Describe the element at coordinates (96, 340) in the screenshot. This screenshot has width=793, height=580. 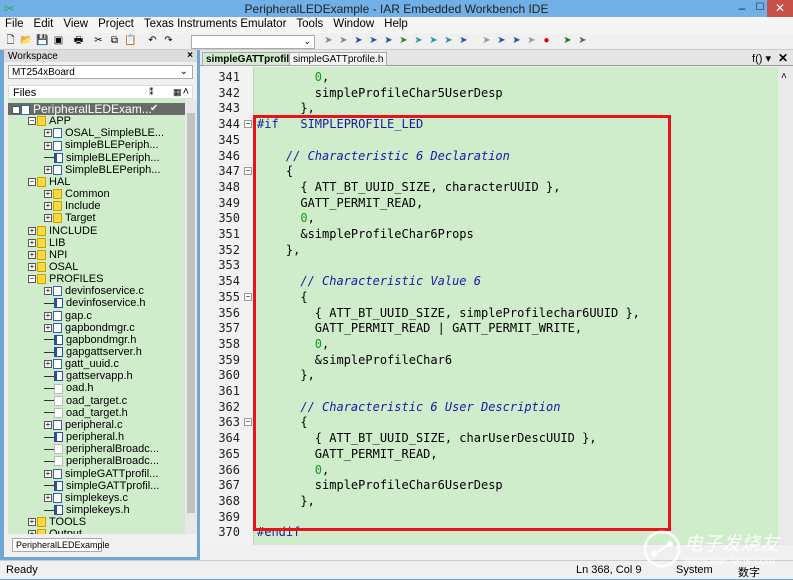
I see `tree-item: gapbondmgr.h` at that location.